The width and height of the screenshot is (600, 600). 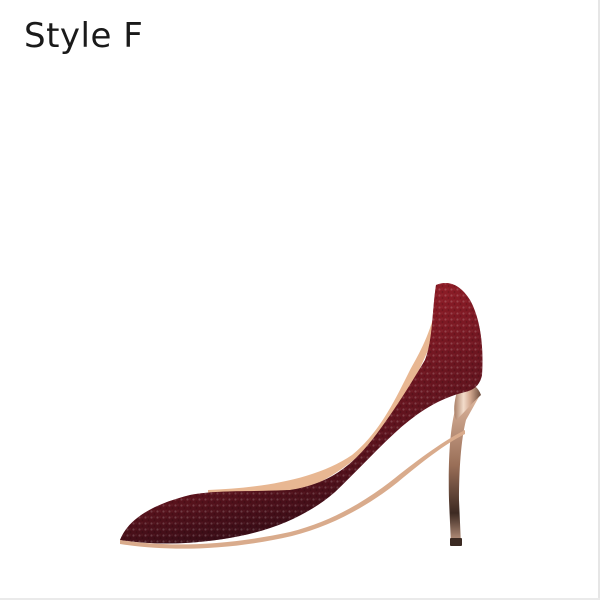 What do you see at coordinates (84, 36) in the screenshot?
I see `style-label: Style F` at bounding box center [84, 36].